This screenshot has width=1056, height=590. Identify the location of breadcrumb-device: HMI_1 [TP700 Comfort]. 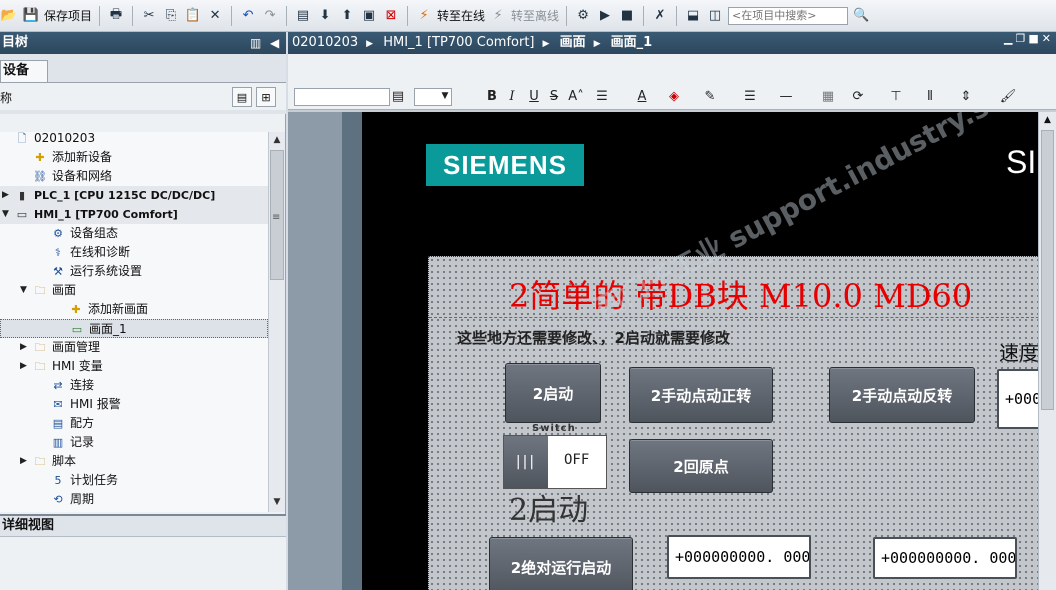
(458, 42).